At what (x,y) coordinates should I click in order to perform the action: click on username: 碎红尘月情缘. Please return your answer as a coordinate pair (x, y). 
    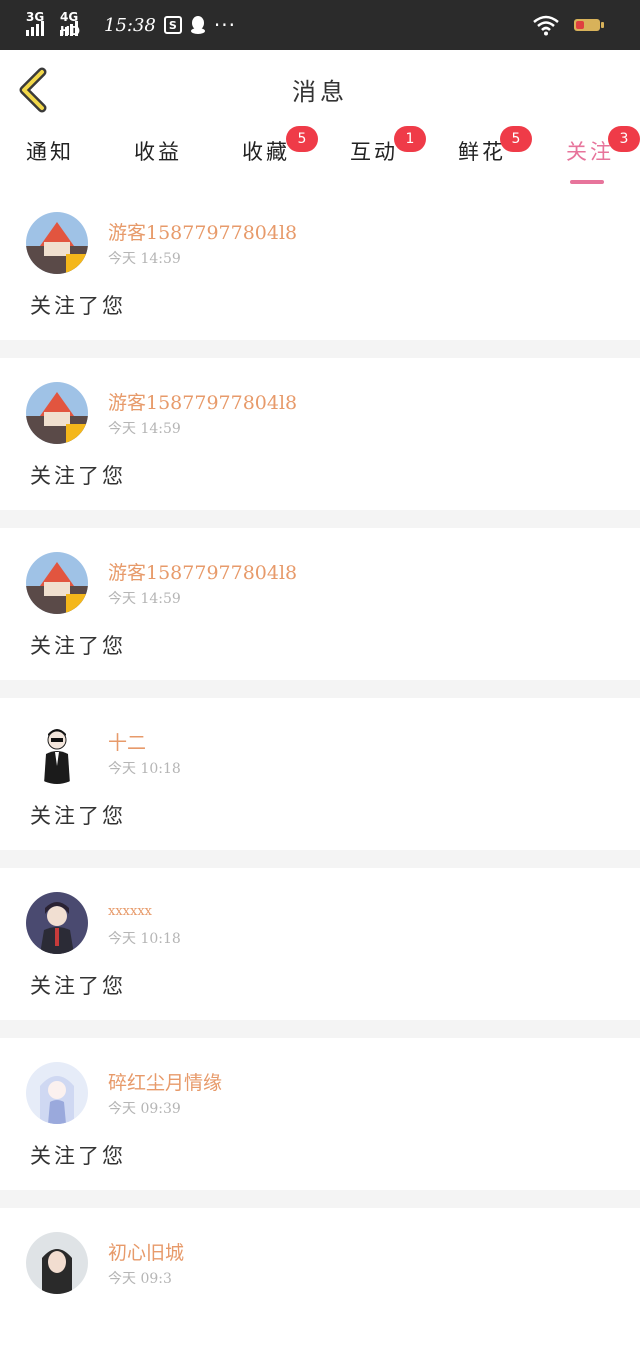
    Looking at the image, I should click on (165, 1083).